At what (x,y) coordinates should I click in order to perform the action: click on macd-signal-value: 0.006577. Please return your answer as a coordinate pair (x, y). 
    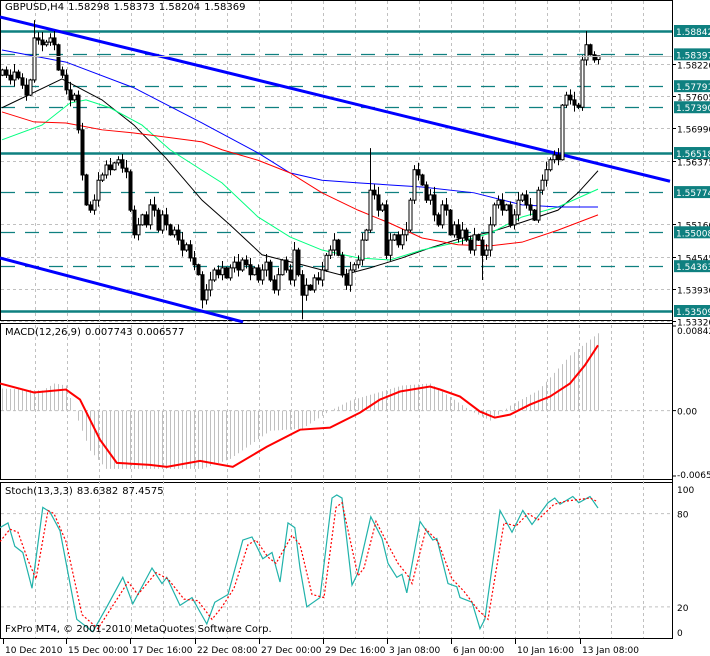
    Looking at the image, I should click on (160, 332).